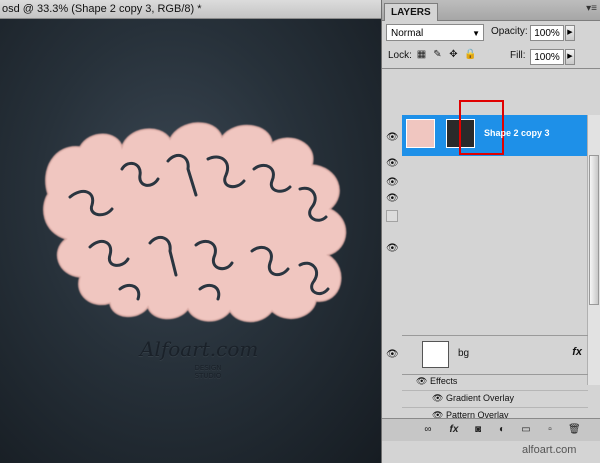 This screenshot has height=463, width=600. What do you see at coordinates (591, 8) in the screenshot?
I see `panel-menu-icon: ▾≡` at bounding box center [591, 8].